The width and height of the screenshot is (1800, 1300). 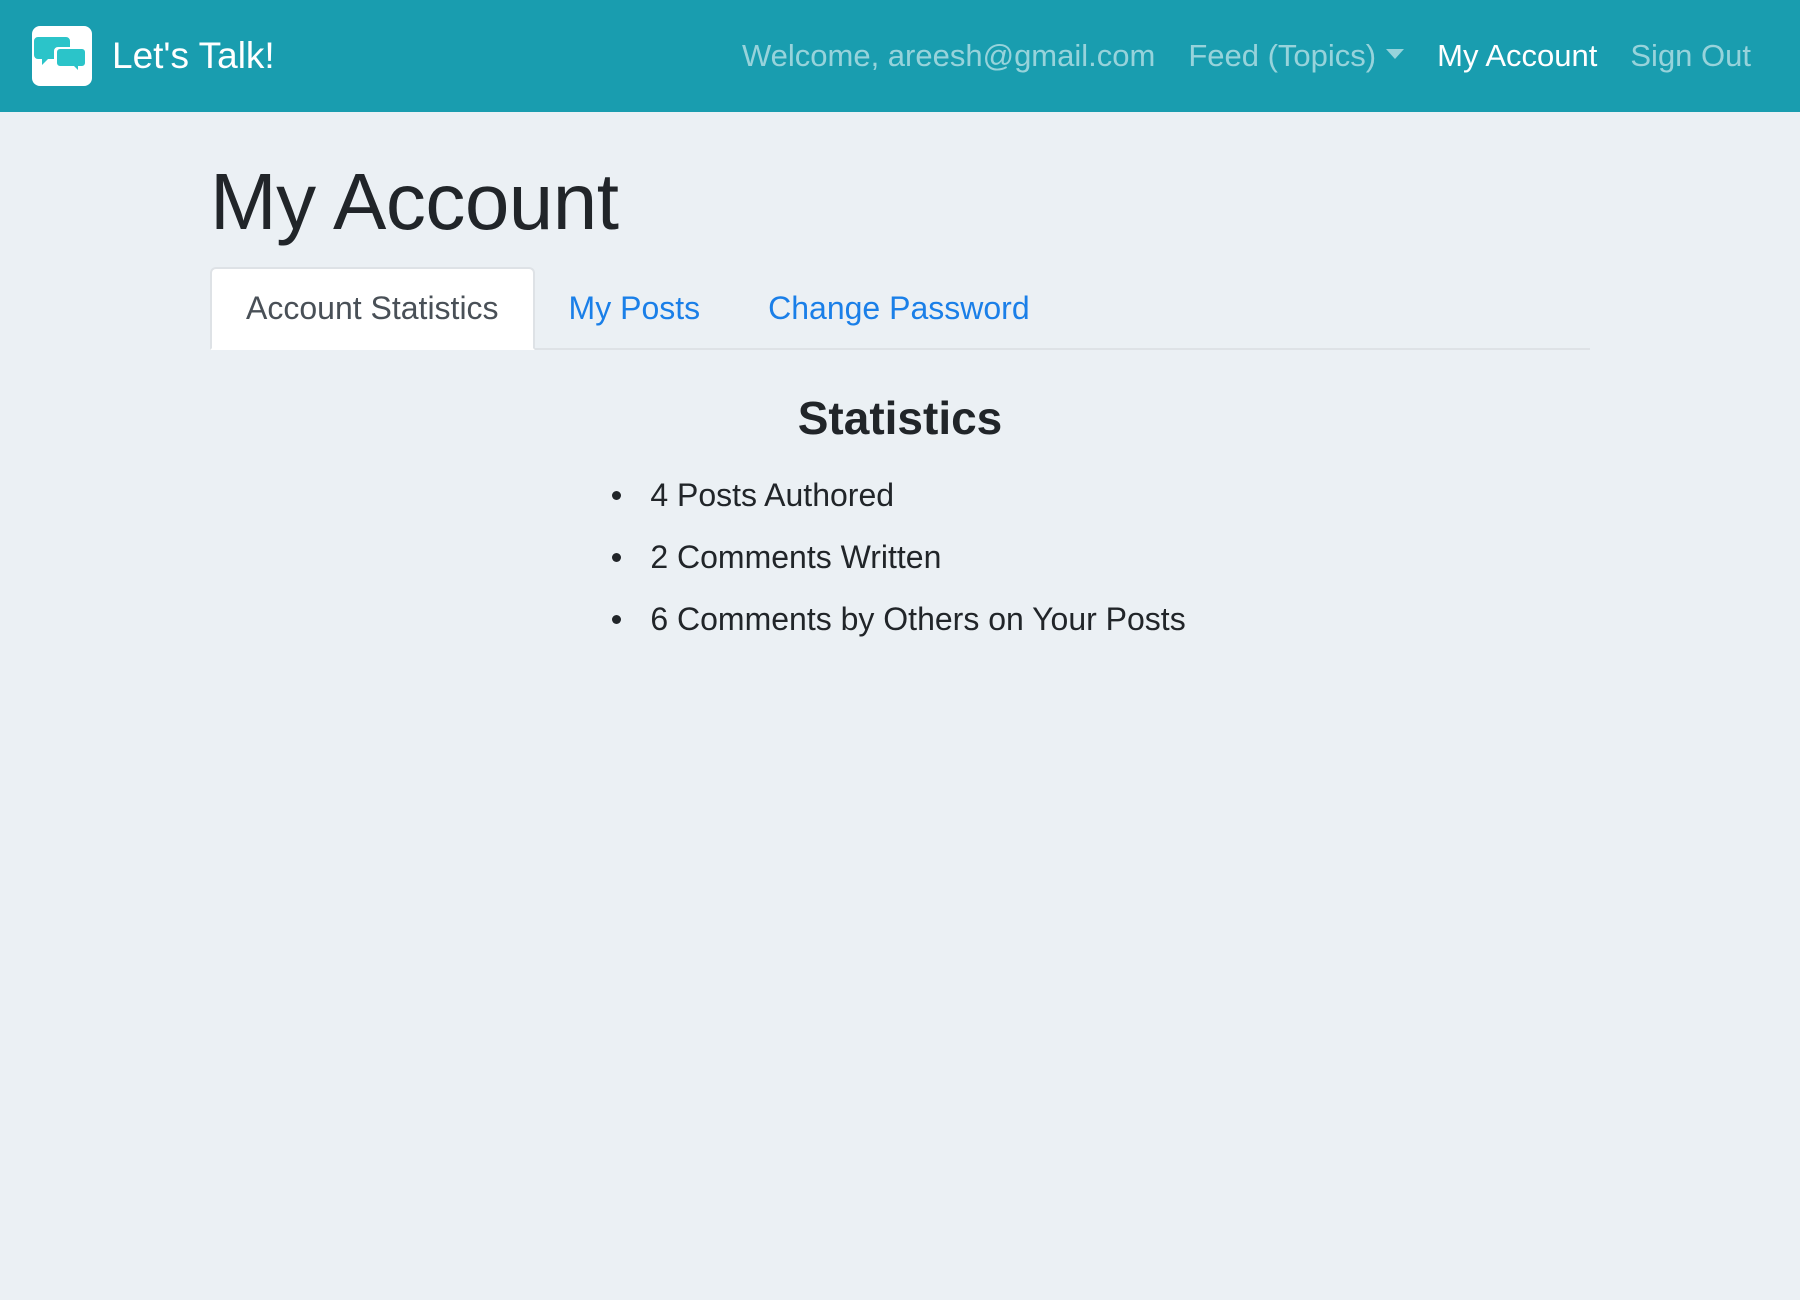 I want to click on caret-down-icon, so click(x=1395, y=54).